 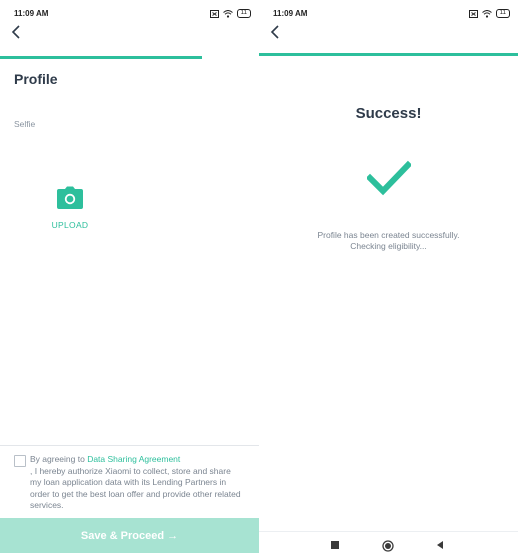 What do you see at coordinates (440, 545) in the screenshot?
I see `triangle-back-nav-icon` at bounding box center [440, 545].